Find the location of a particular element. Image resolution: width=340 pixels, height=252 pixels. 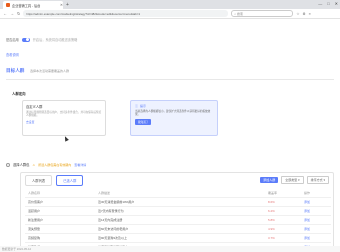

type-select: 全部类型 ▾ is located at coordinates (292, 180).